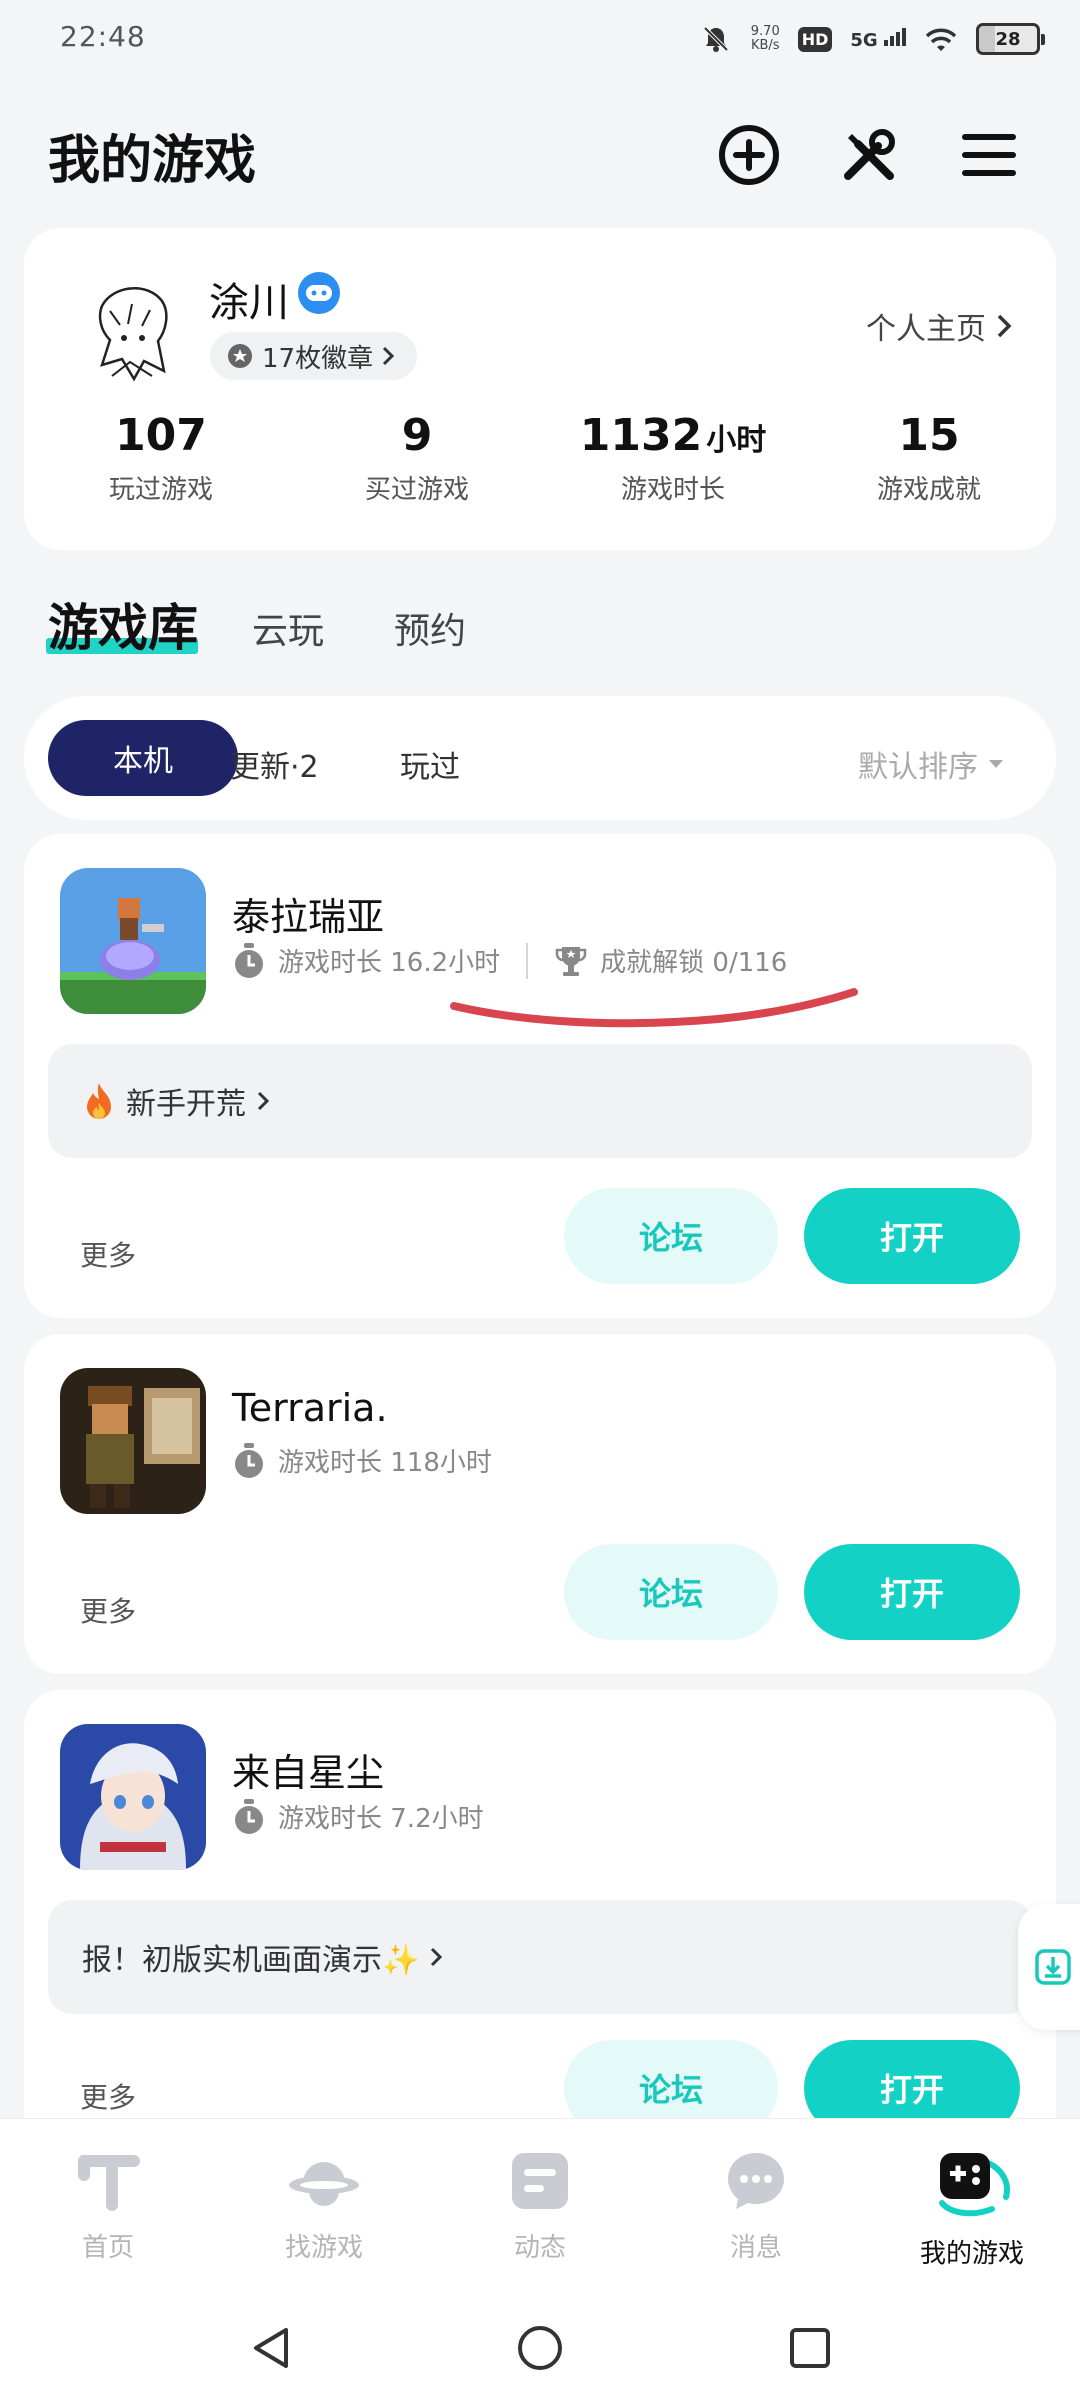  I want to click on achievements-label: 成就解锁 0/116, so click(694, 963).